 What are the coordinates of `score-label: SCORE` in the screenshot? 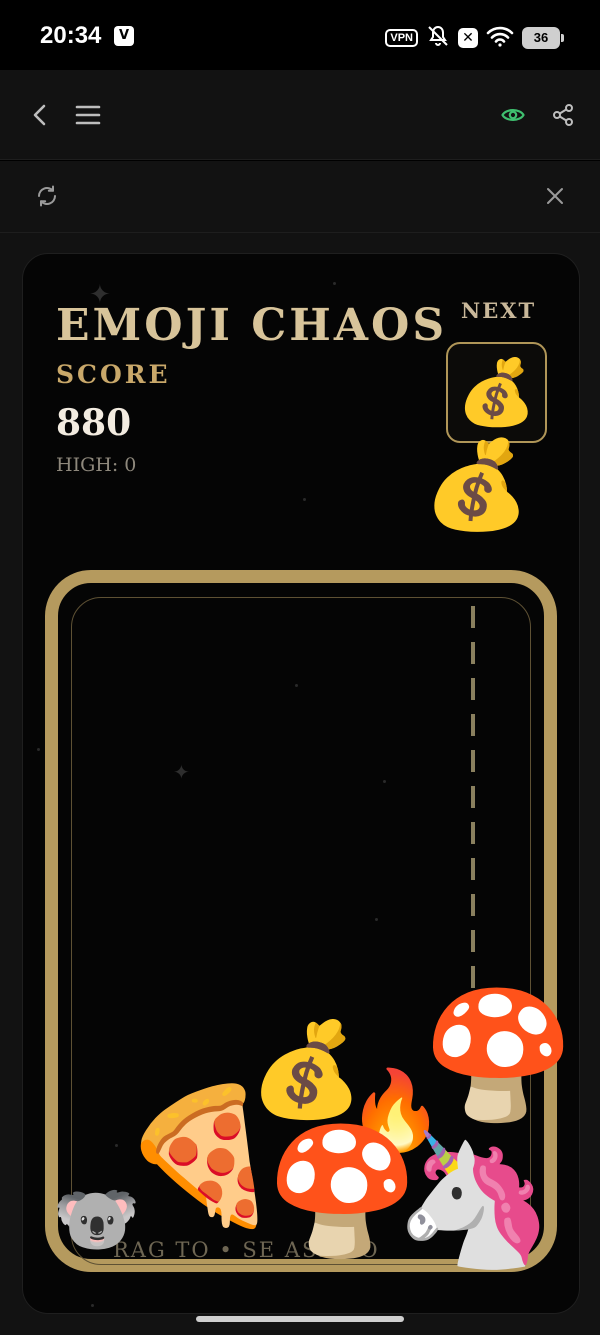 It's located at (113, 374).